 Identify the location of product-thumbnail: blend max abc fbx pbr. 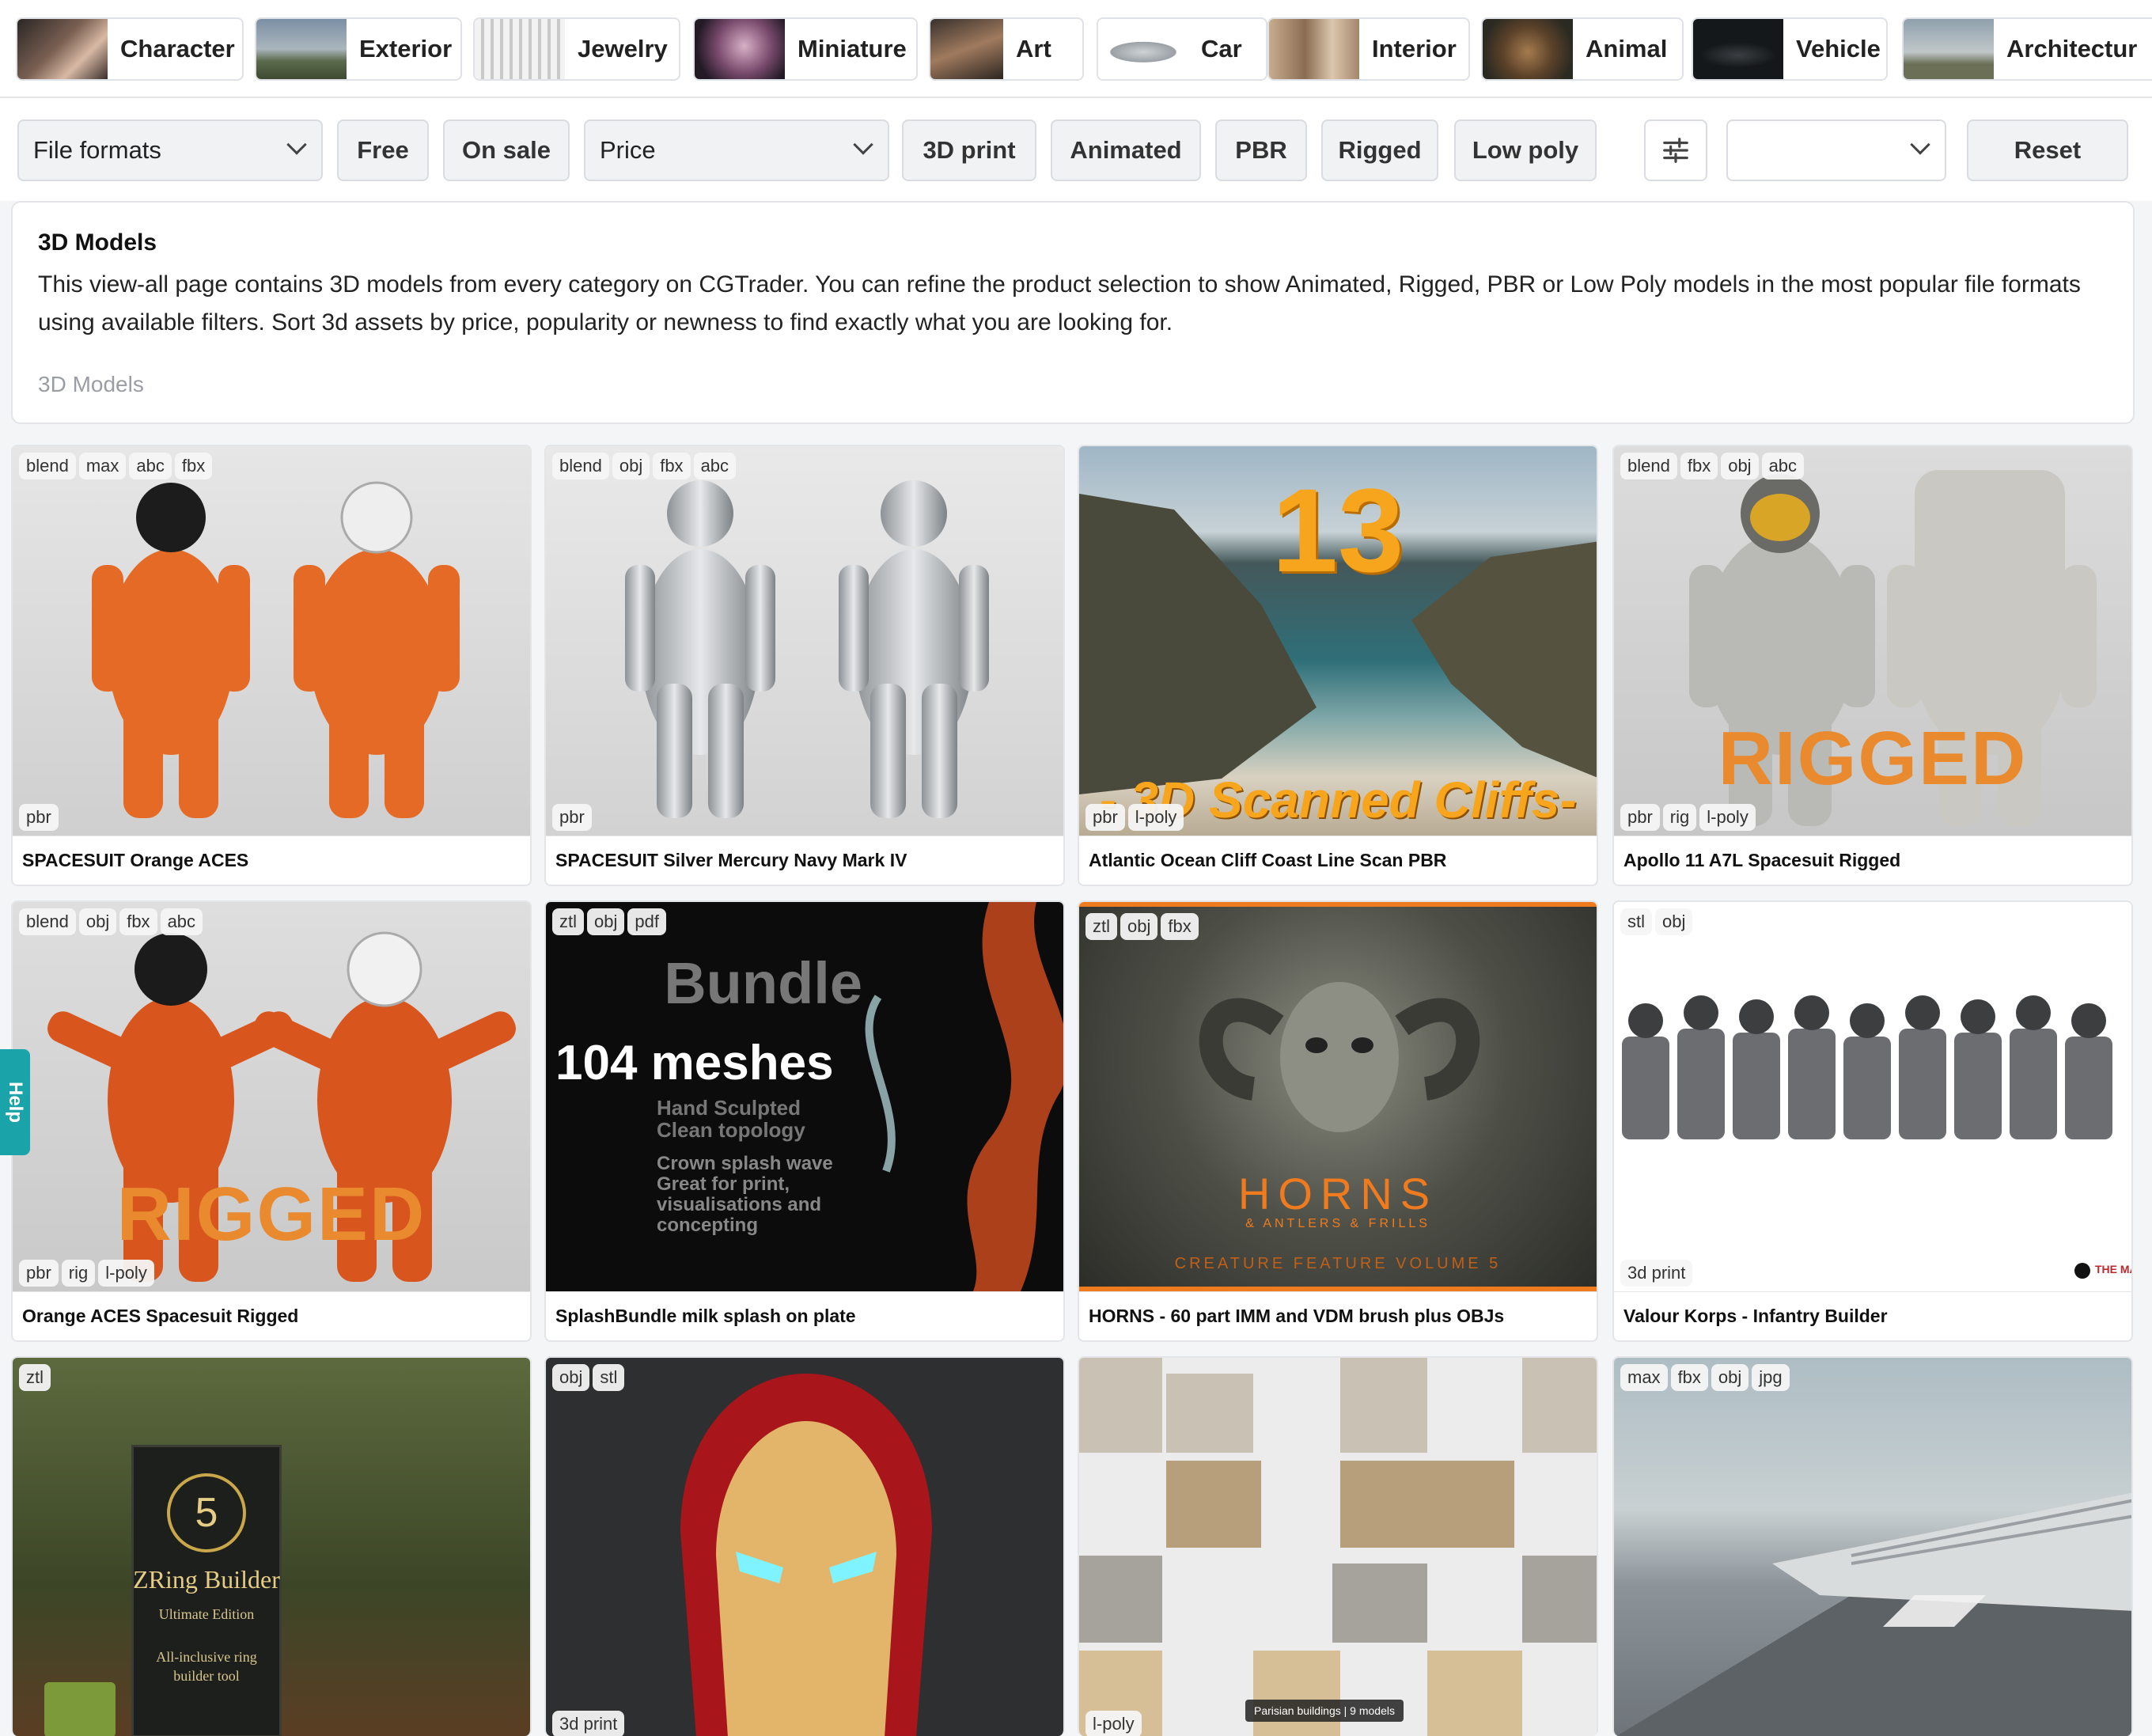
(271, 641).